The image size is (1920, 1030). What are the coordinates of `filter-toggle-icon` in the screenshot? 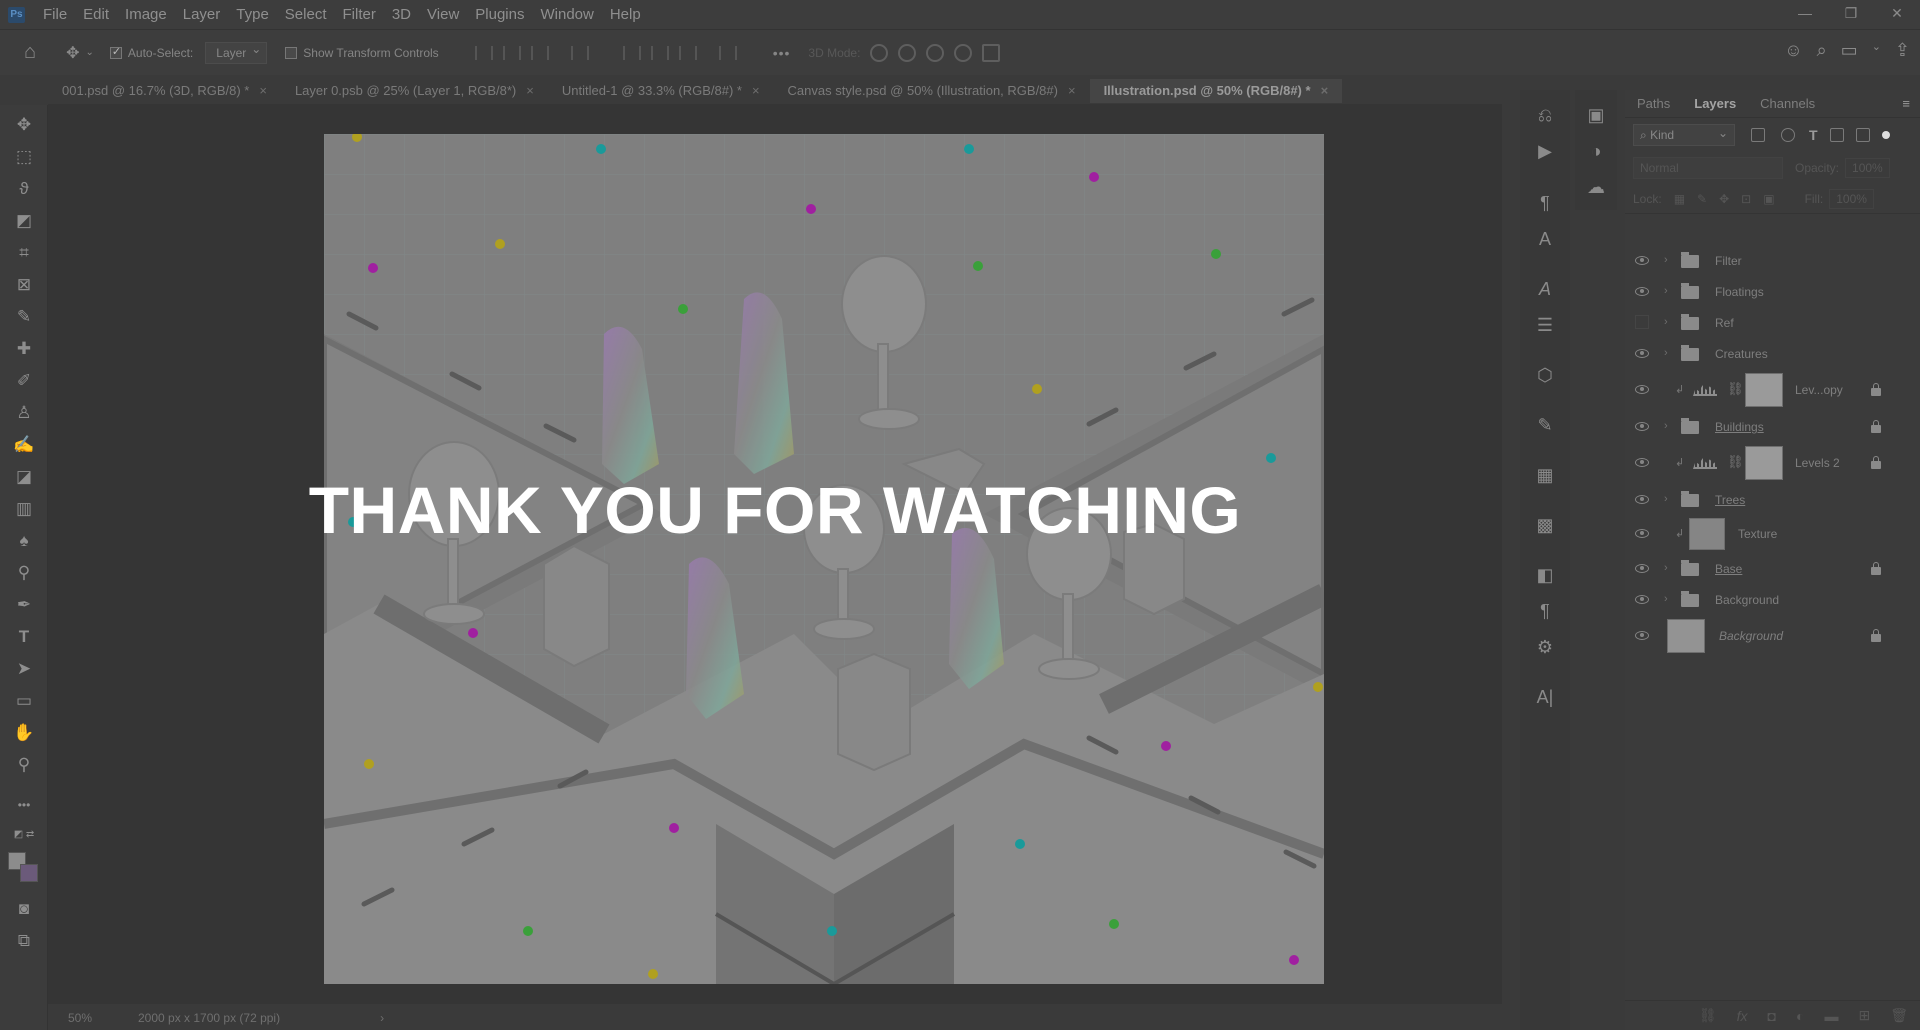 It's located at (1885, 135).